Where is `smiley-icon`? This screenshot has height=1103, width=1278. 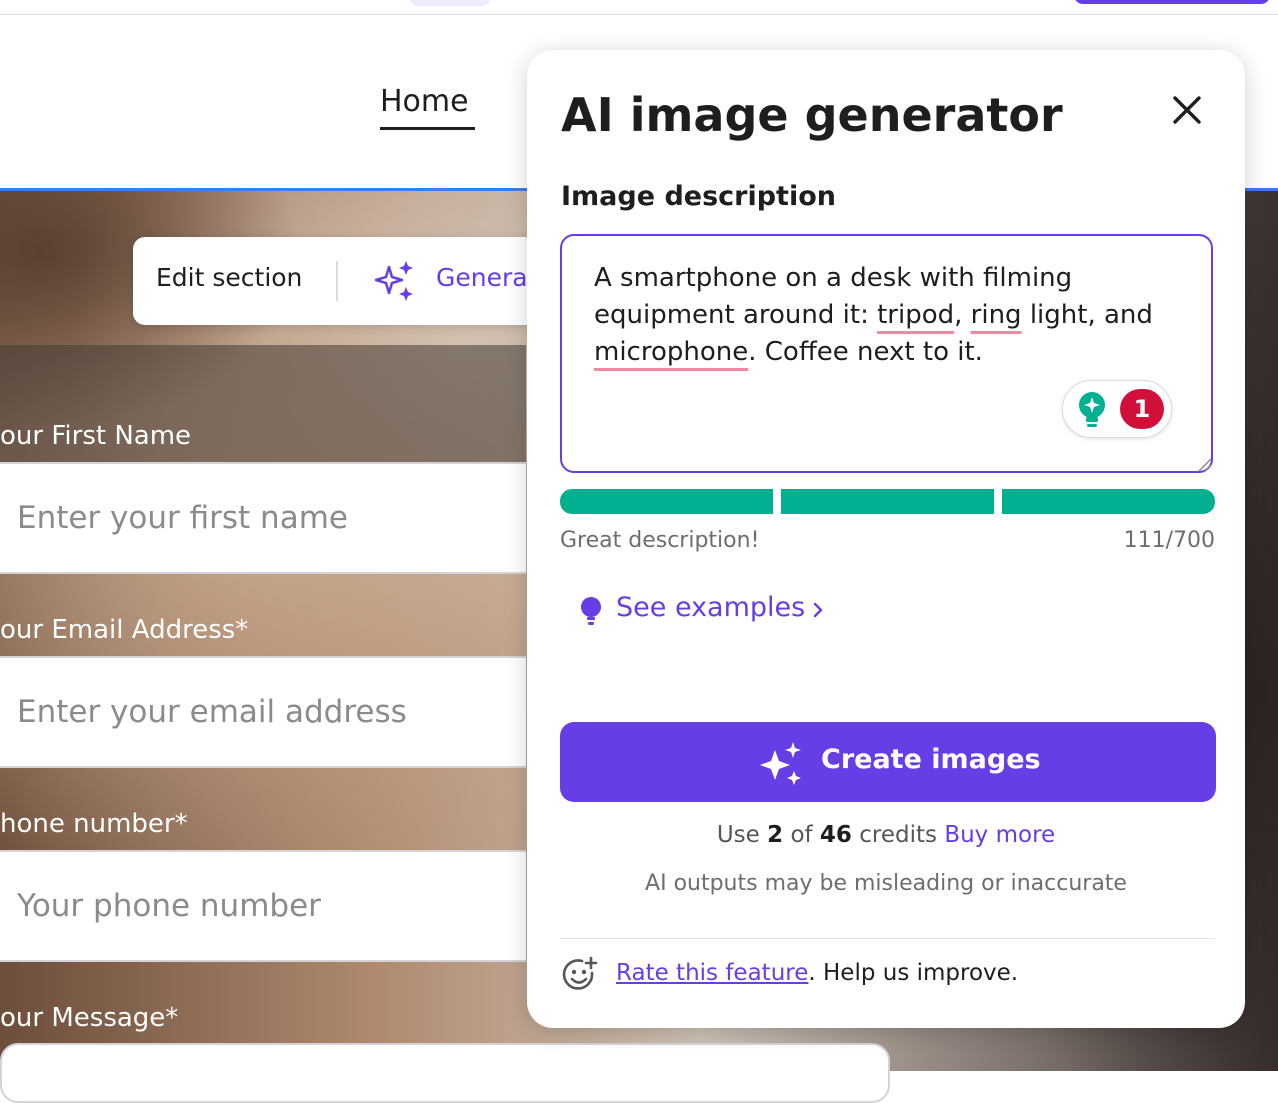
smiley-icon is located at coordinates (580, 973).